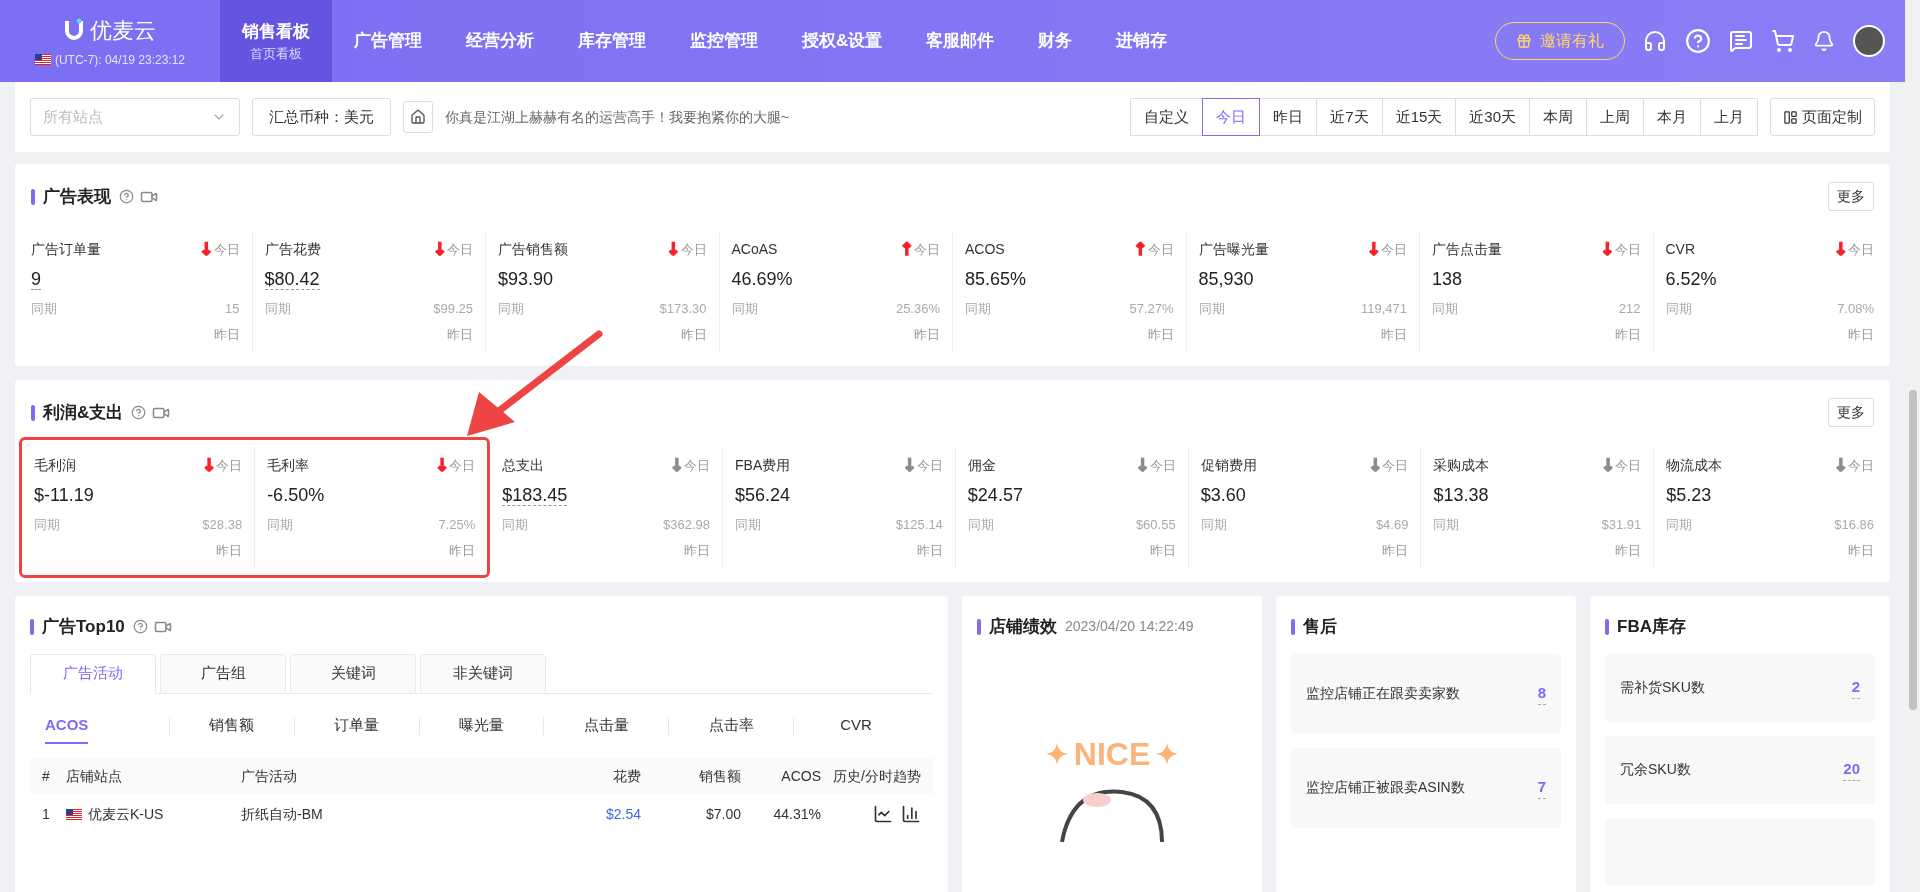 This screenshot has width=1920, height=892. Describe the element at coordinates (719, 776) in the screenshot. I see `column-header: 销售额` at that location.